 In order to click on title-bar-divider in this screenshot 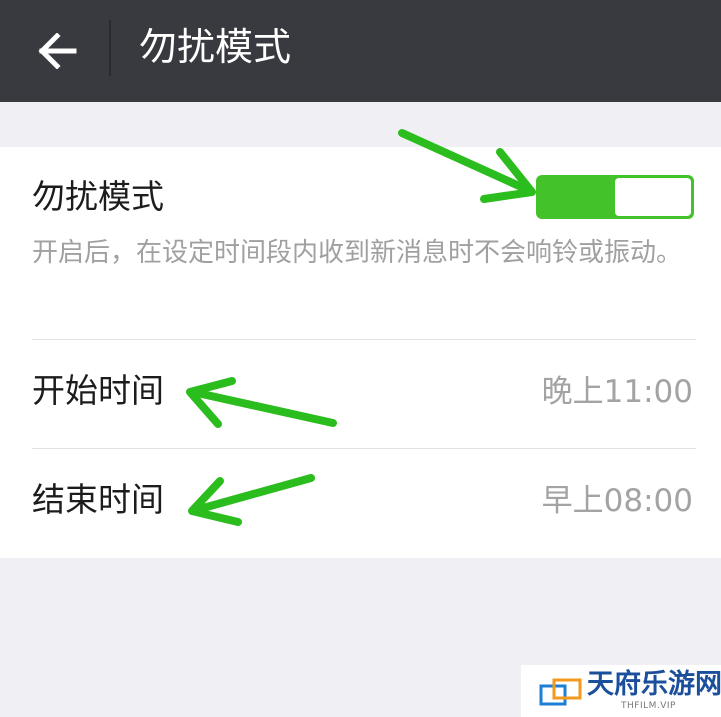, I will do `click(110, 48)`.